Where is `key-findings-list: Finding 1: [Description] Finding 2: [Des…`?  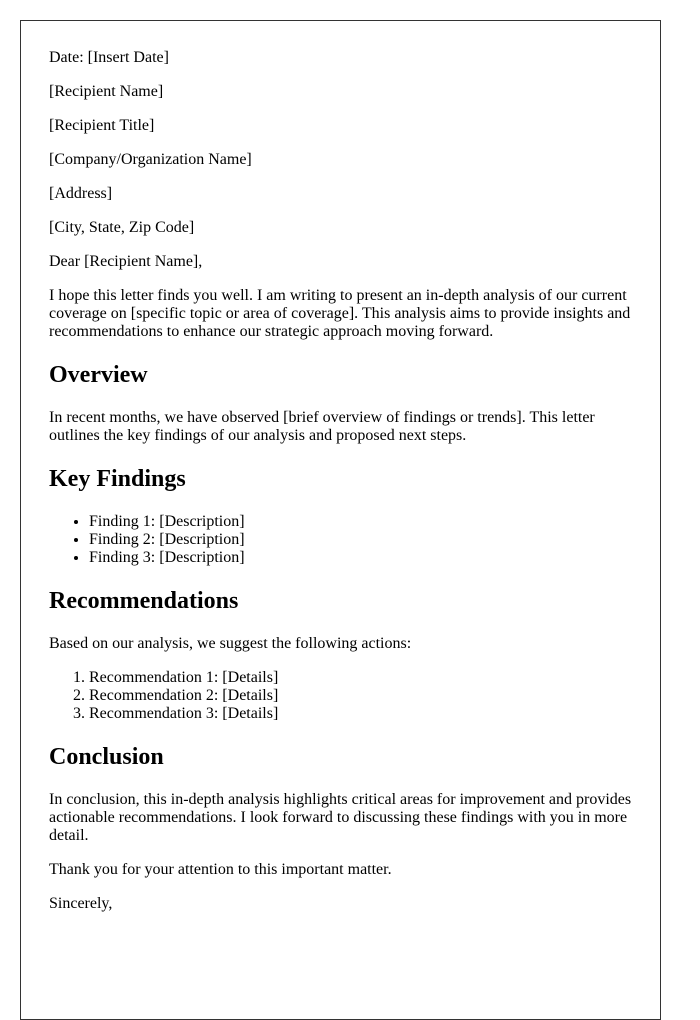
key-findings-list: Finding 1: [Description] Finding 2: [Des… is located at coordinates (340, 540).